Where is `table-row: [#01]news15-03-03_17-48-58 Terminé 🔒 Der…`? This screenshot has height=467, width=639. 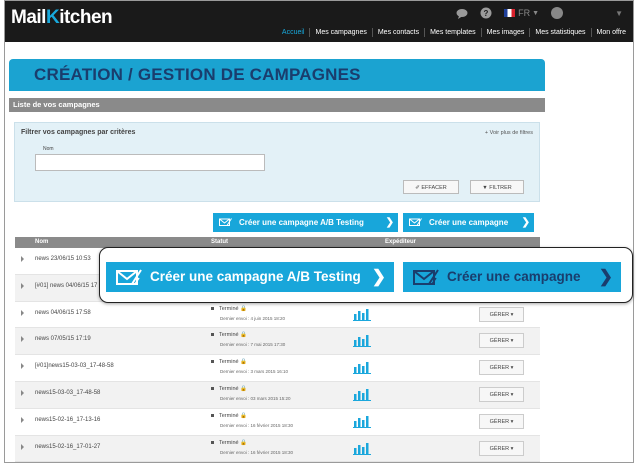
table-row: [#01]news15-03-03_17-48-58 Terminé 🔒 Der… is located at coordinates (277, 368).